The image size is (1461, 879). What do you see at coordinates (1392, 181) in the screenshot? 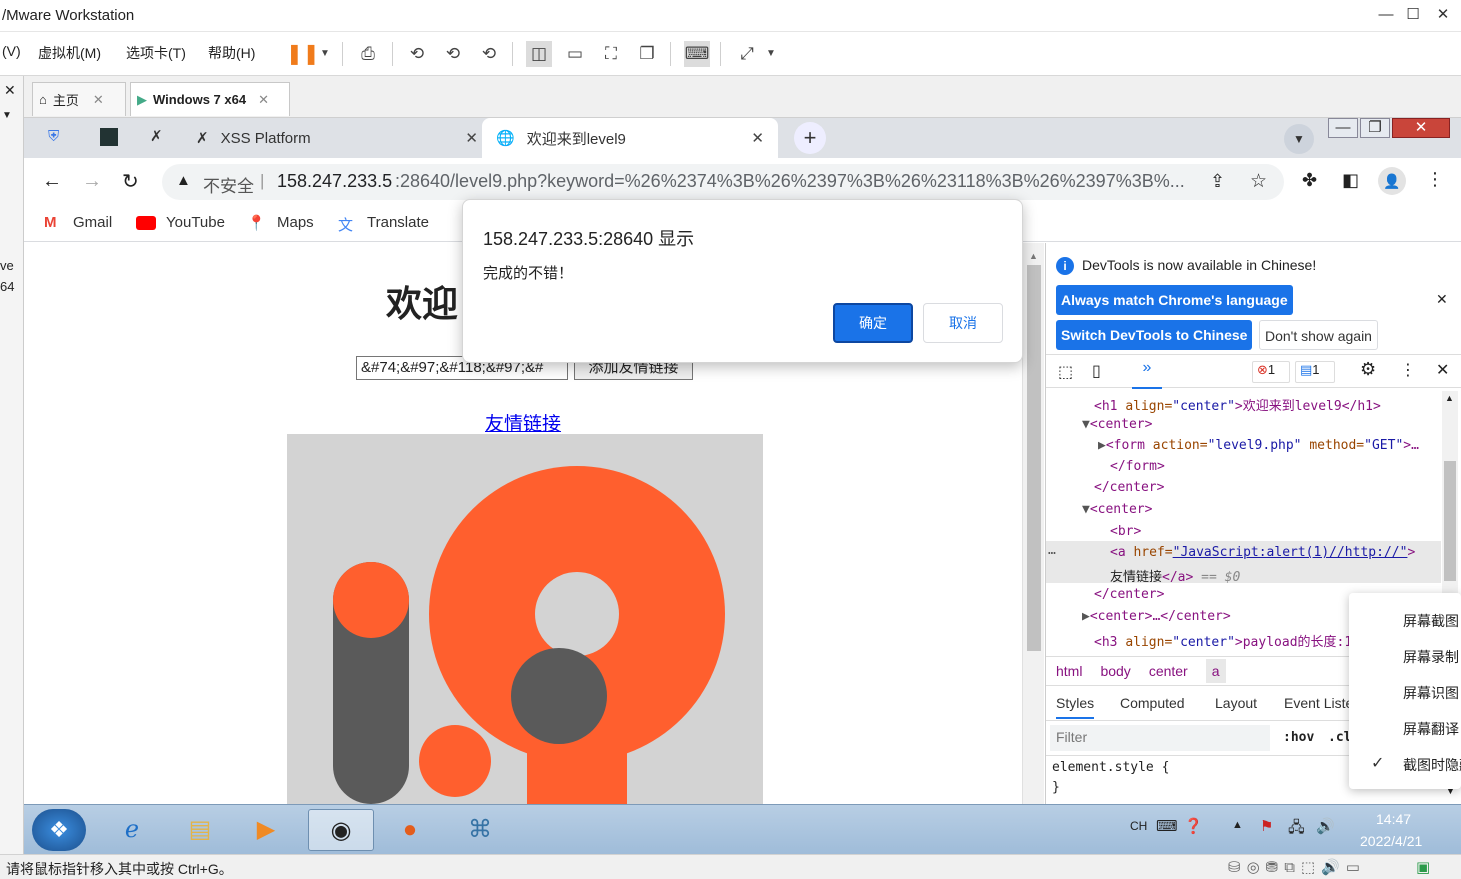
I see `profile-icon: 👤` at bounding box center [1392, 181].